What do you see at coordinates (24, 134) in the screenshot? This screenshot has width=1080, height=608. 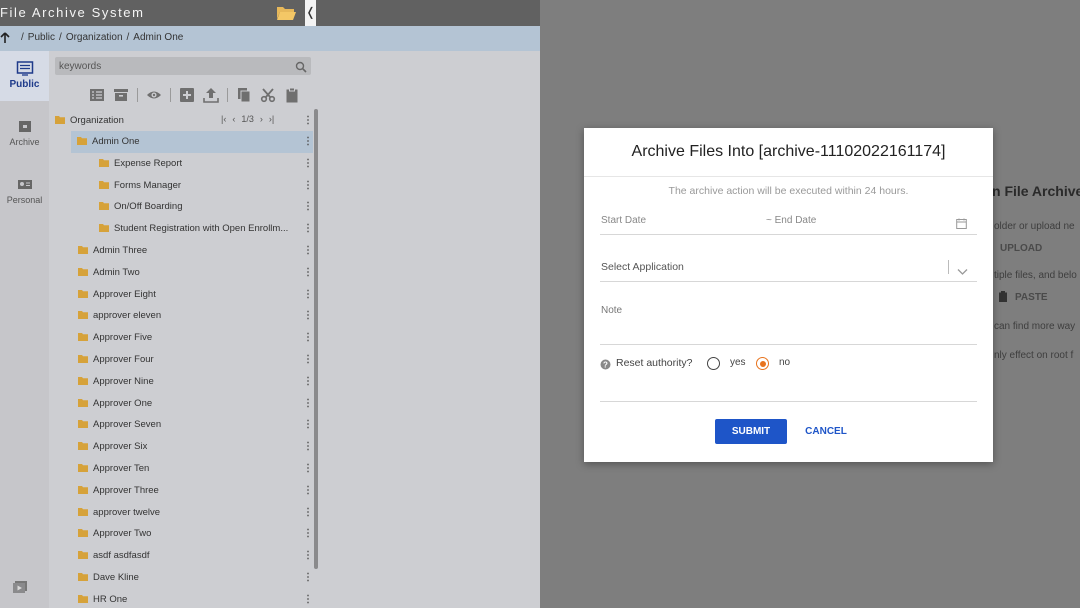 I see `rail-item-archive: Archive` at bounding box center [24, 134].